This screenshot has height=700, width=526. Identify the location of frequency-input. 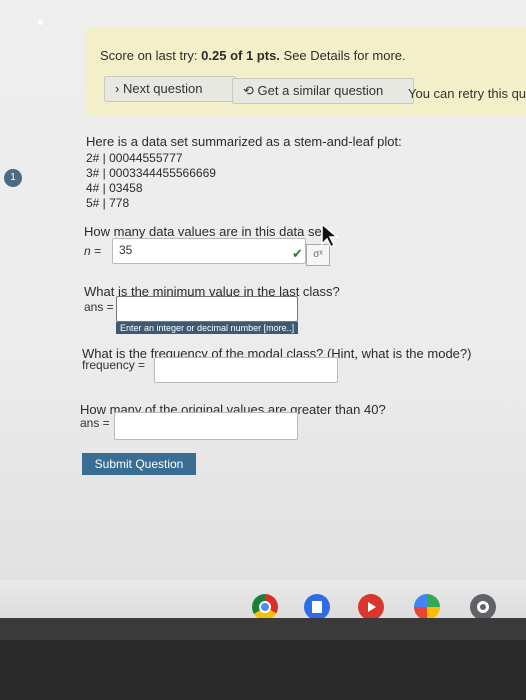
(246, 370).